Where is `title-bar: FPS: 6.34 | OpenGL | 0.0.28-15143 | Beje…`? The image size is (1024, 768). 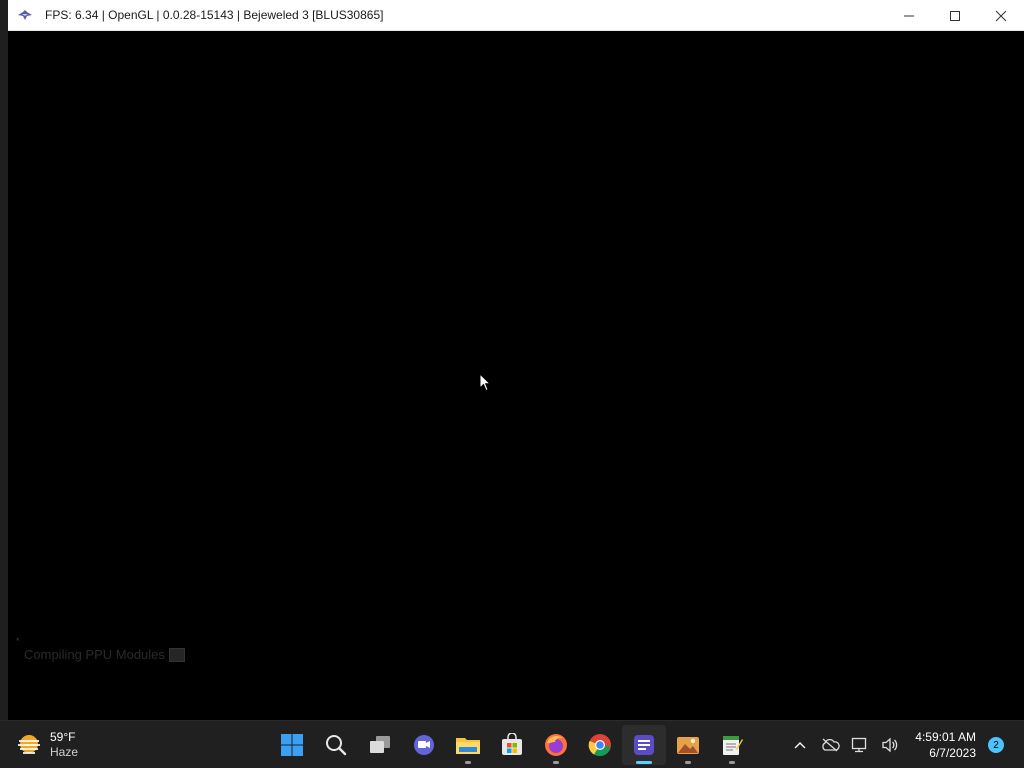 title-bar: FPS: 6.34 | OpenGL | 0.0.28-15143 | Beje… is located at coordinates (516, 15).